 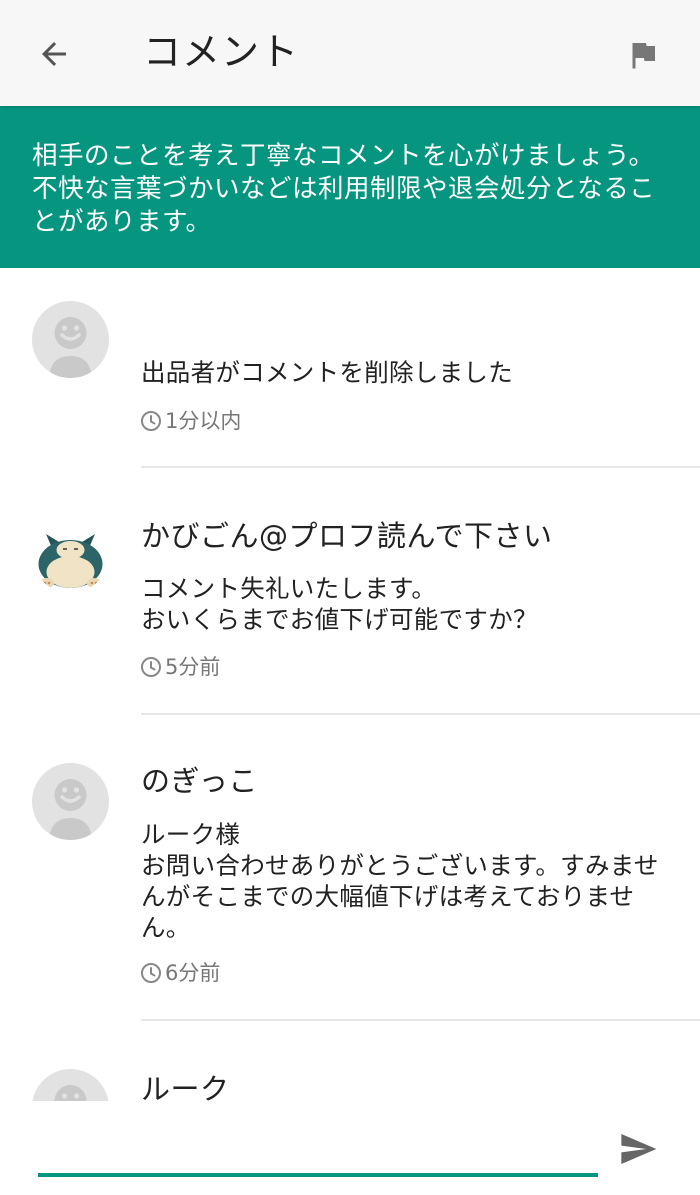 I want to click on timestamp-text: 5分前, so click(x=193, y=667).